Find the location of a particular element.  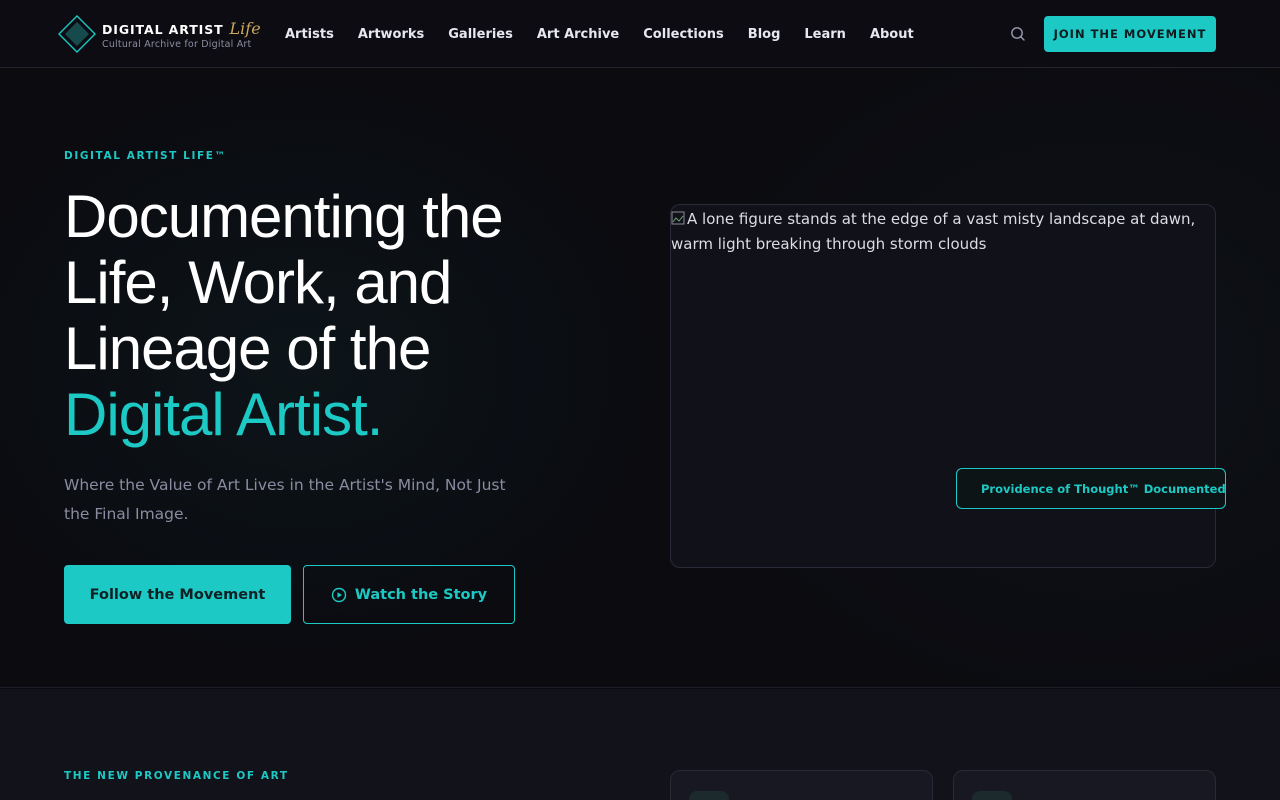

section-eyebrow: THE NEW PROVENANCE OF ART is located at coordinates (176, 776).